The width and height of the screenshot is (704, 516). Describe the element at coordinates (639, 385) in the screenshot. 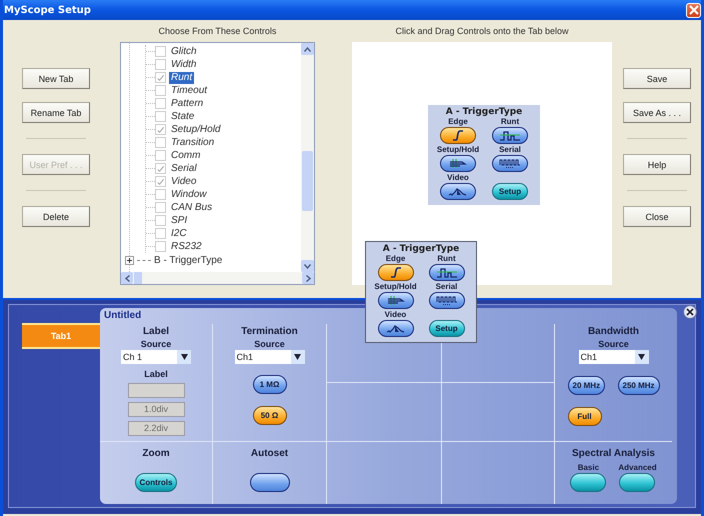

I see `pill-button: 250 MHz` at that location.